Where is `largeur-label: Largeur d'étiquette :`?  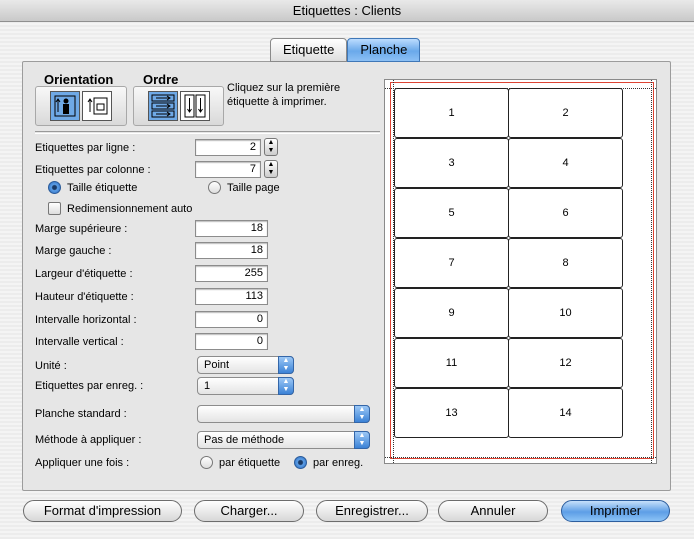
largeur-label: Largeur d'étiquette : is located at coordinates (84, 274).